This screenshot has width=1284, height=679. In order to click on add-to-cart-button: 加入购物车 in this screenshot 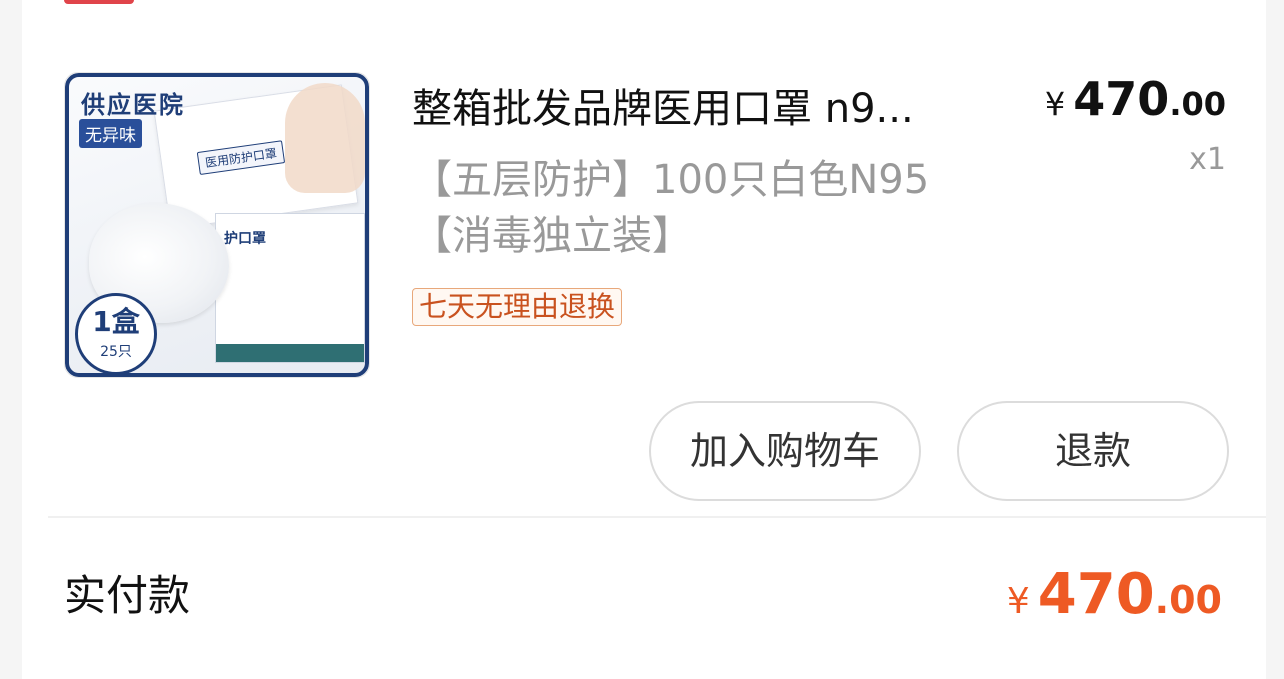, I will do `click(785, 451)`.